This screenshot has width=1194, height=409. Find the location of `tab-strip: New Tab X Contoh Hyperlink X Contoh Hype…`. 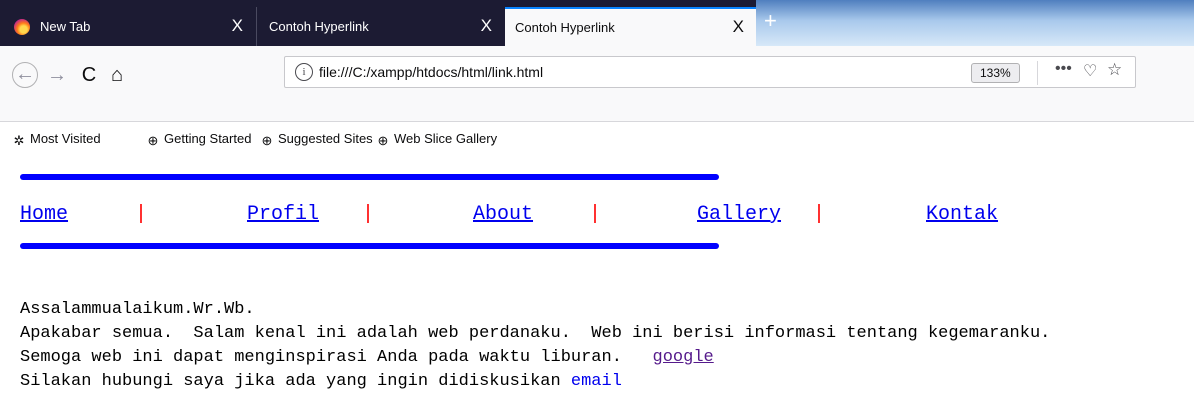

tab-strip: New Tab X Contoh Hyperlink X Contoh Hype… is located at coordinates (597, 23).